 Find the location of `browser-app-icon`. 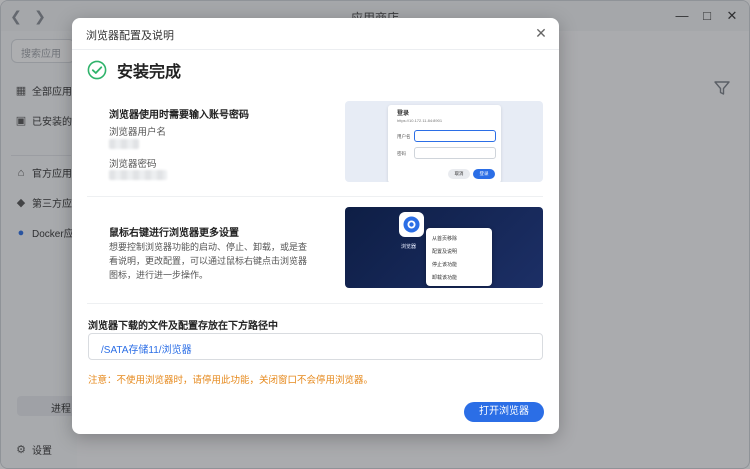

browser-app-icon is located at coordinates (411, 224).